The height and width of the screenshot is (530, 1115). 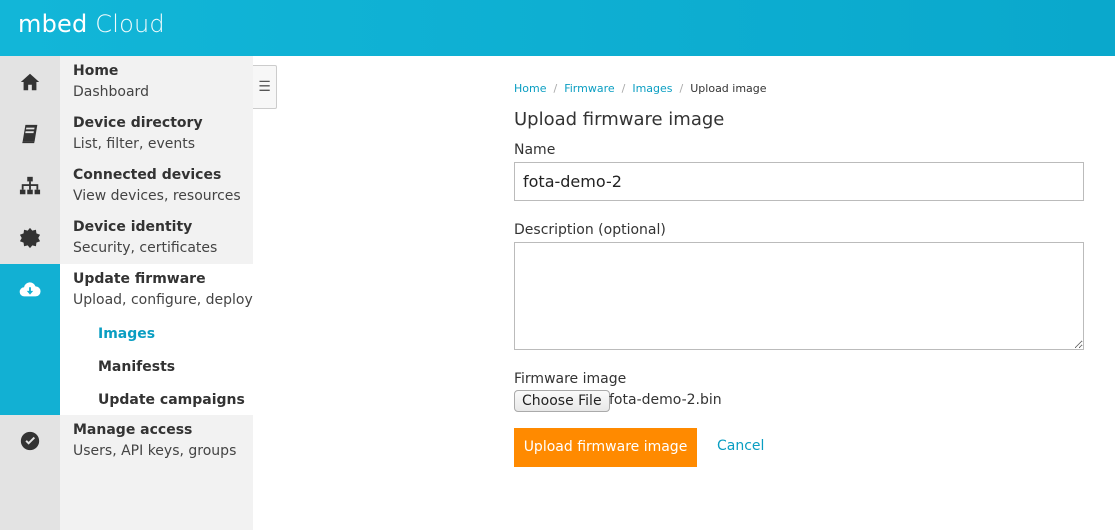 What do you see at coordinates (728, 88) in the screenshot?
I see `breadcrumb-current: Upload image` at bounding box center [728, 88].